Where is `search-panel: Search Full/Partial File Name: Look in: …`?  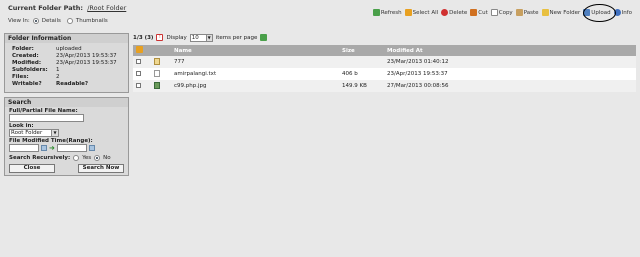
search-panel: Search Full/Partial File Name: Look in: … is located at coordinates (66, 136).